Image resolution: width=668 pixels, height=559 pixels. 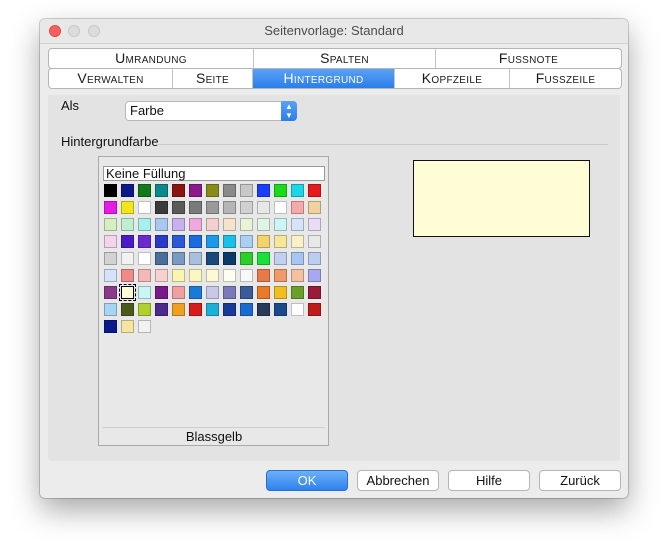 I want to click on tab-spalten: Spalten, so click(x=345, y=58).